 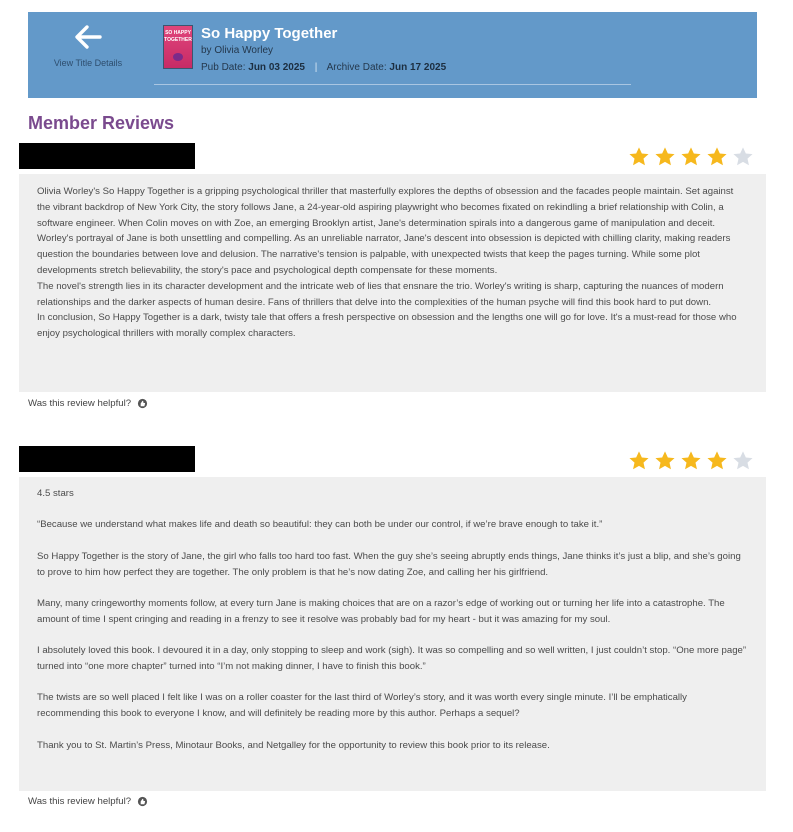 What do you see at coordinates (178, 57) in the screenshot?
I see `cover-art` at bounding box center [178, 57].